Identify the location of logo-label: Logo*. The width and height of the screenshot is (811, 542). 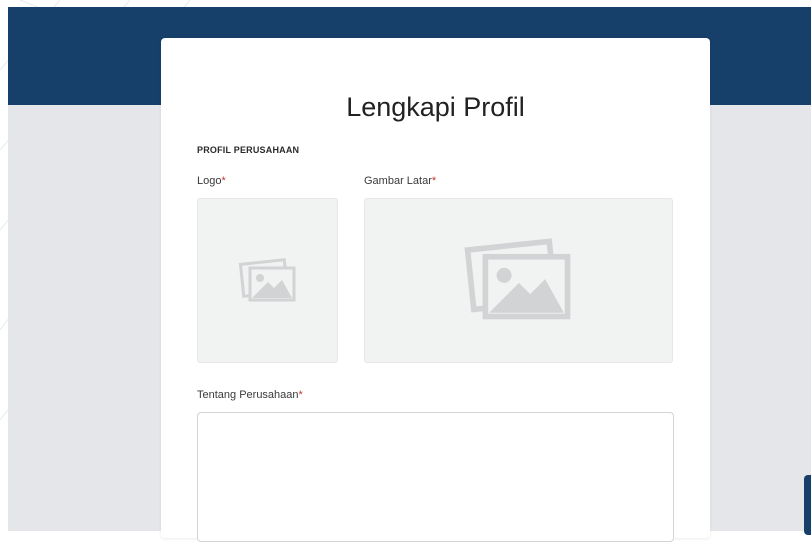
(211, 181).